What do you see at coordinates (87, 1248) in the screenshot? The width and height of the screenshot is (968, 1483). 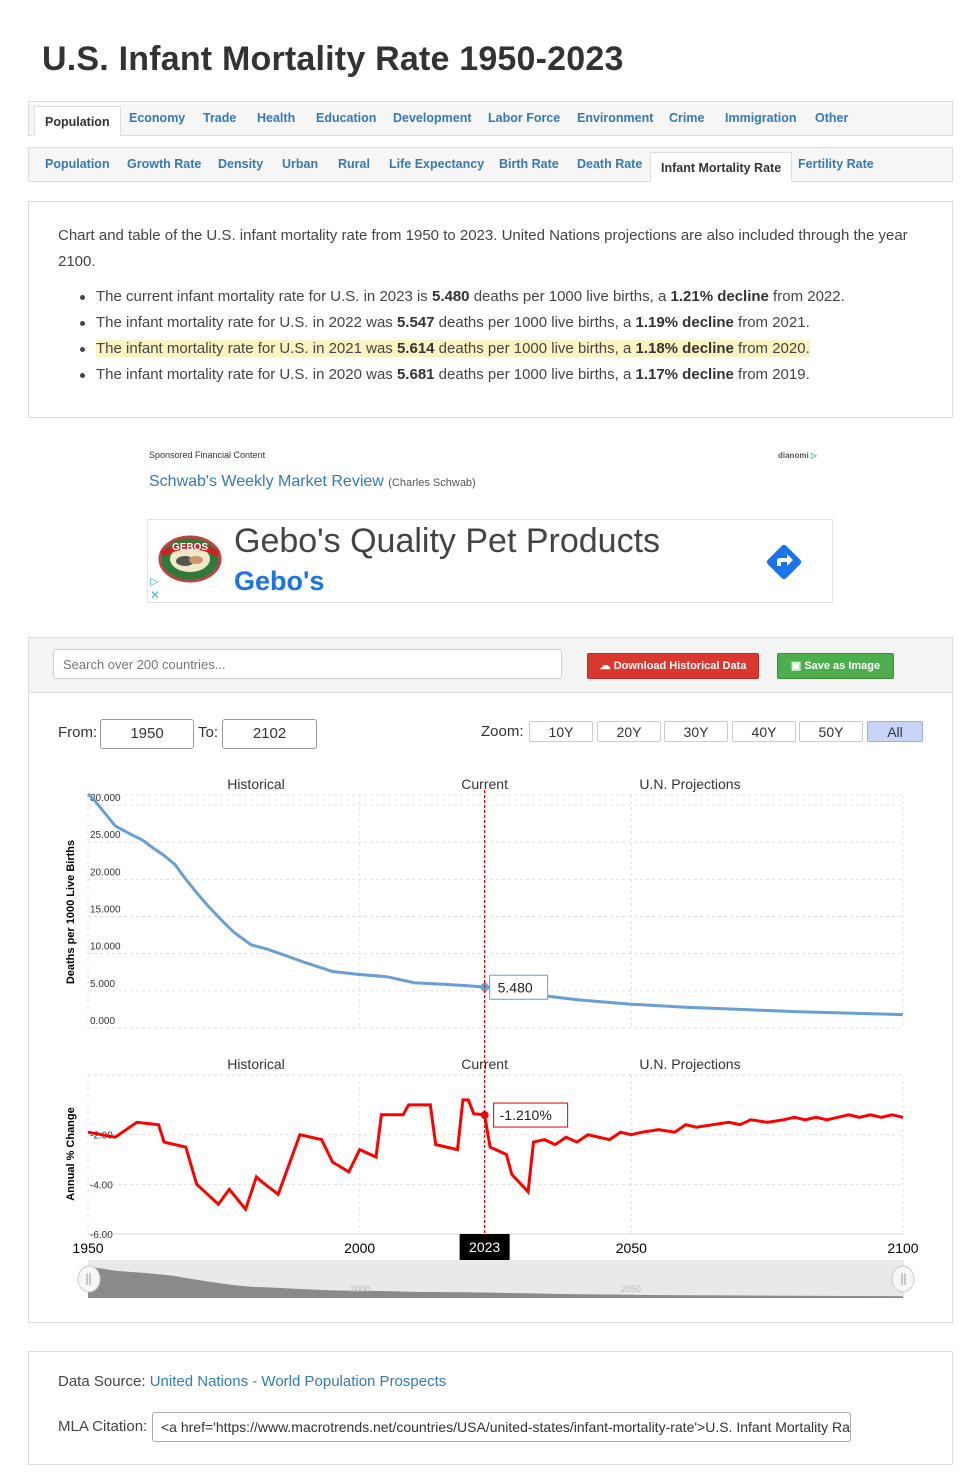 I see `x-tick-label: 1950` at bounding box center [87, 1248].